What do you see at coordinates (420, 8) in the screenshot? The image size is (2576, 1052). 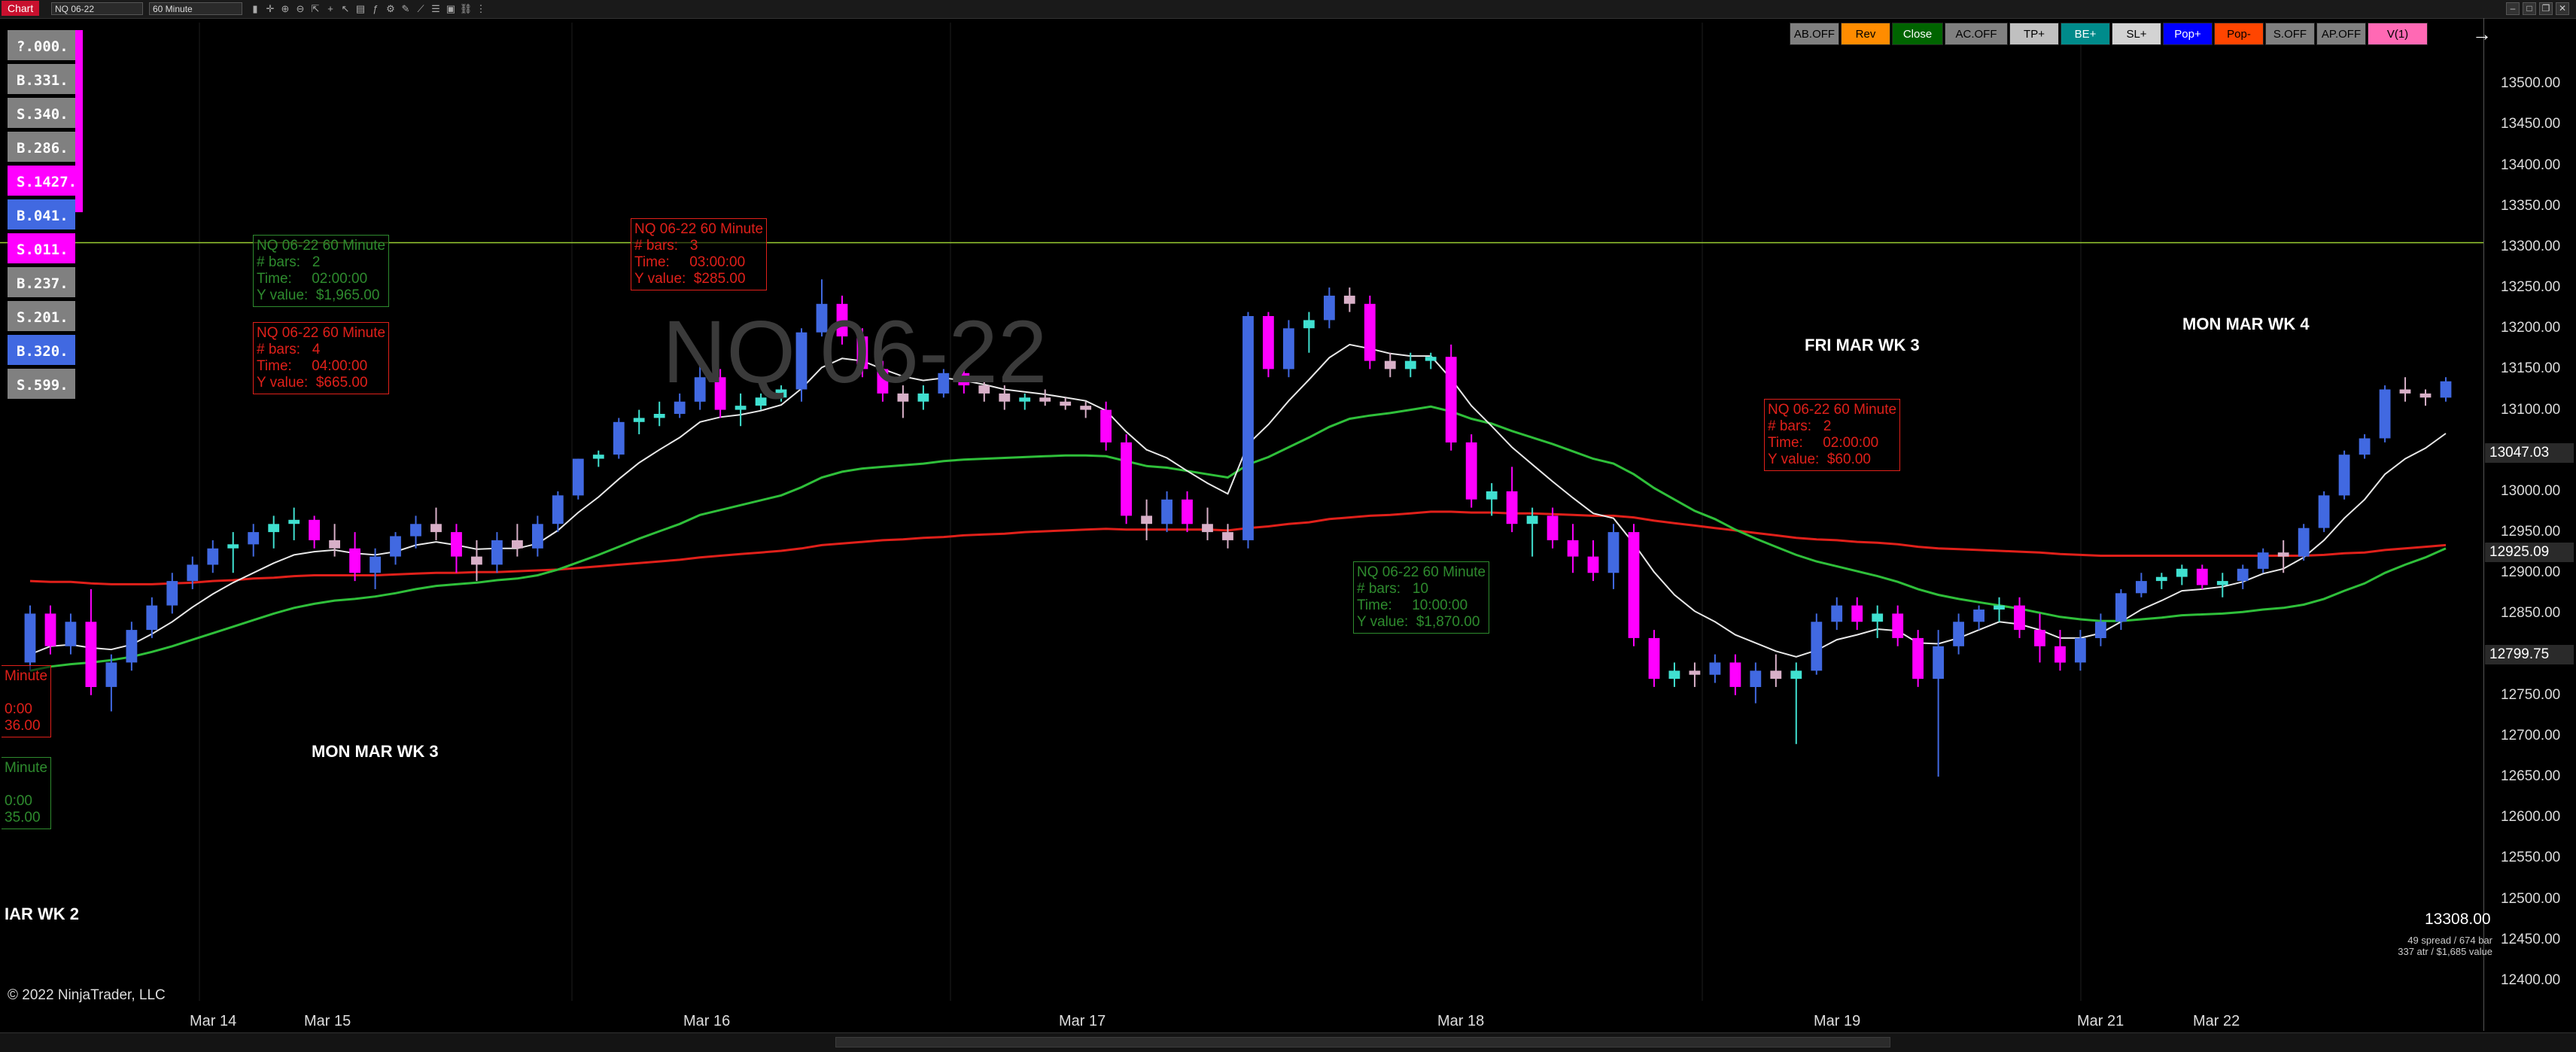 I see `trend-line-icon: ⟋` at bounding box center [420, 8].